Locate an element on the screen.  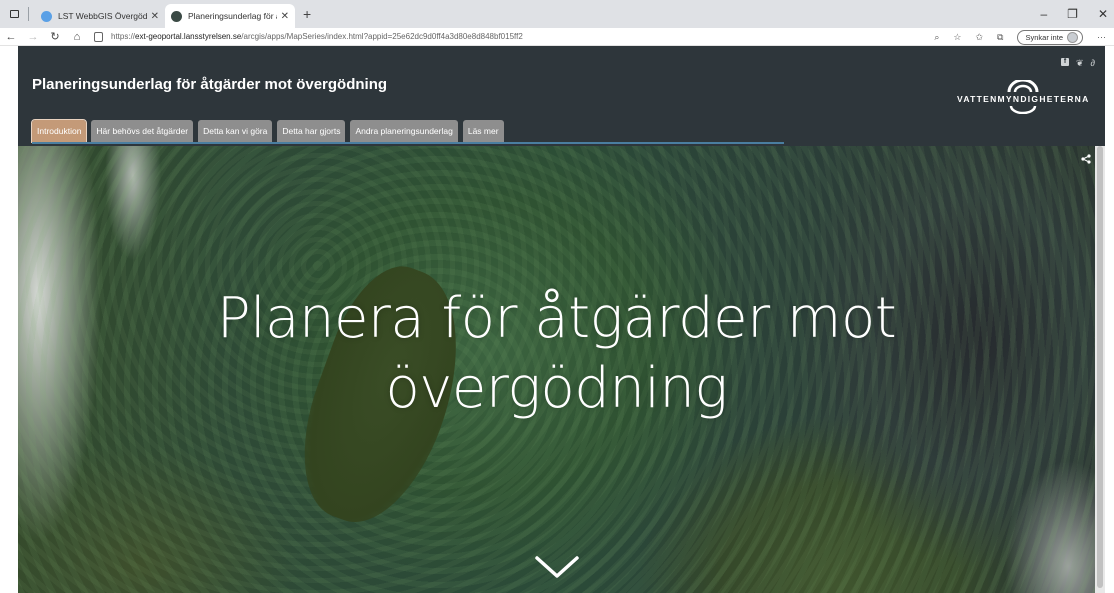
home-icon: ⌂ is located at coordinates (77, 37).